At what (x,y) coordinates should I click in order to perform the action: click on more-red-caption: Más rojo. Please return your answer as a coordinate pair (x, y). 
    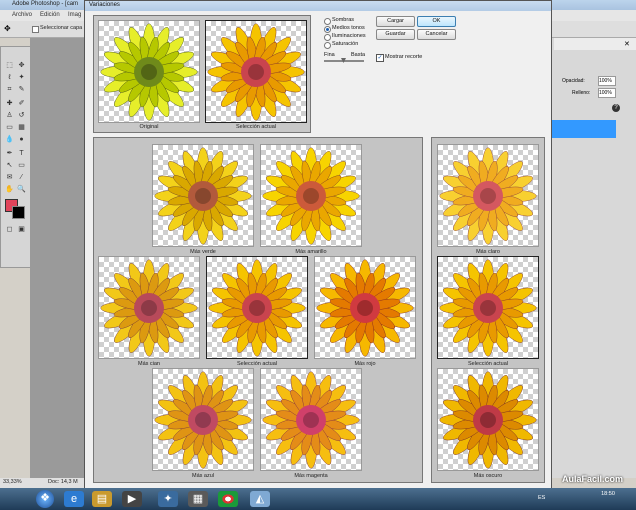
    Looking at the image, I should click on (365, 364).